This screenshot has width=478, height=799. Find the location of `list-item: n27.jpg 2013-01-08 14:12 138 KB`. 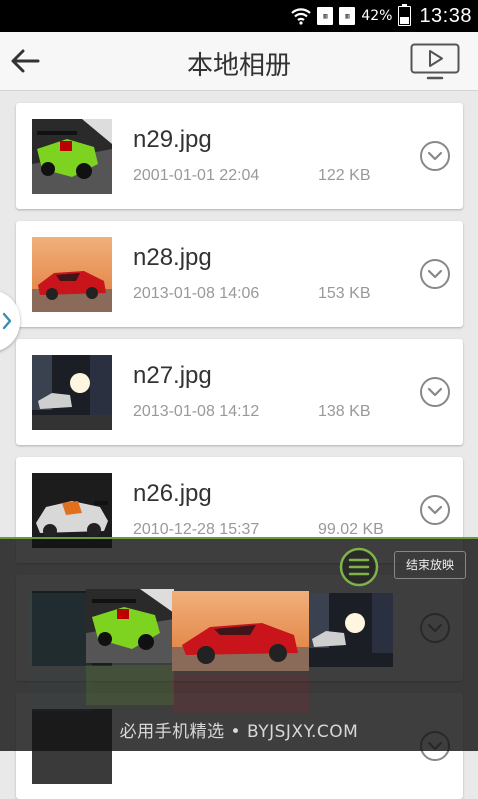

list-item: n27.jpg 2013-01-08 14:12 138 KB is located at coordinates (239, 392).